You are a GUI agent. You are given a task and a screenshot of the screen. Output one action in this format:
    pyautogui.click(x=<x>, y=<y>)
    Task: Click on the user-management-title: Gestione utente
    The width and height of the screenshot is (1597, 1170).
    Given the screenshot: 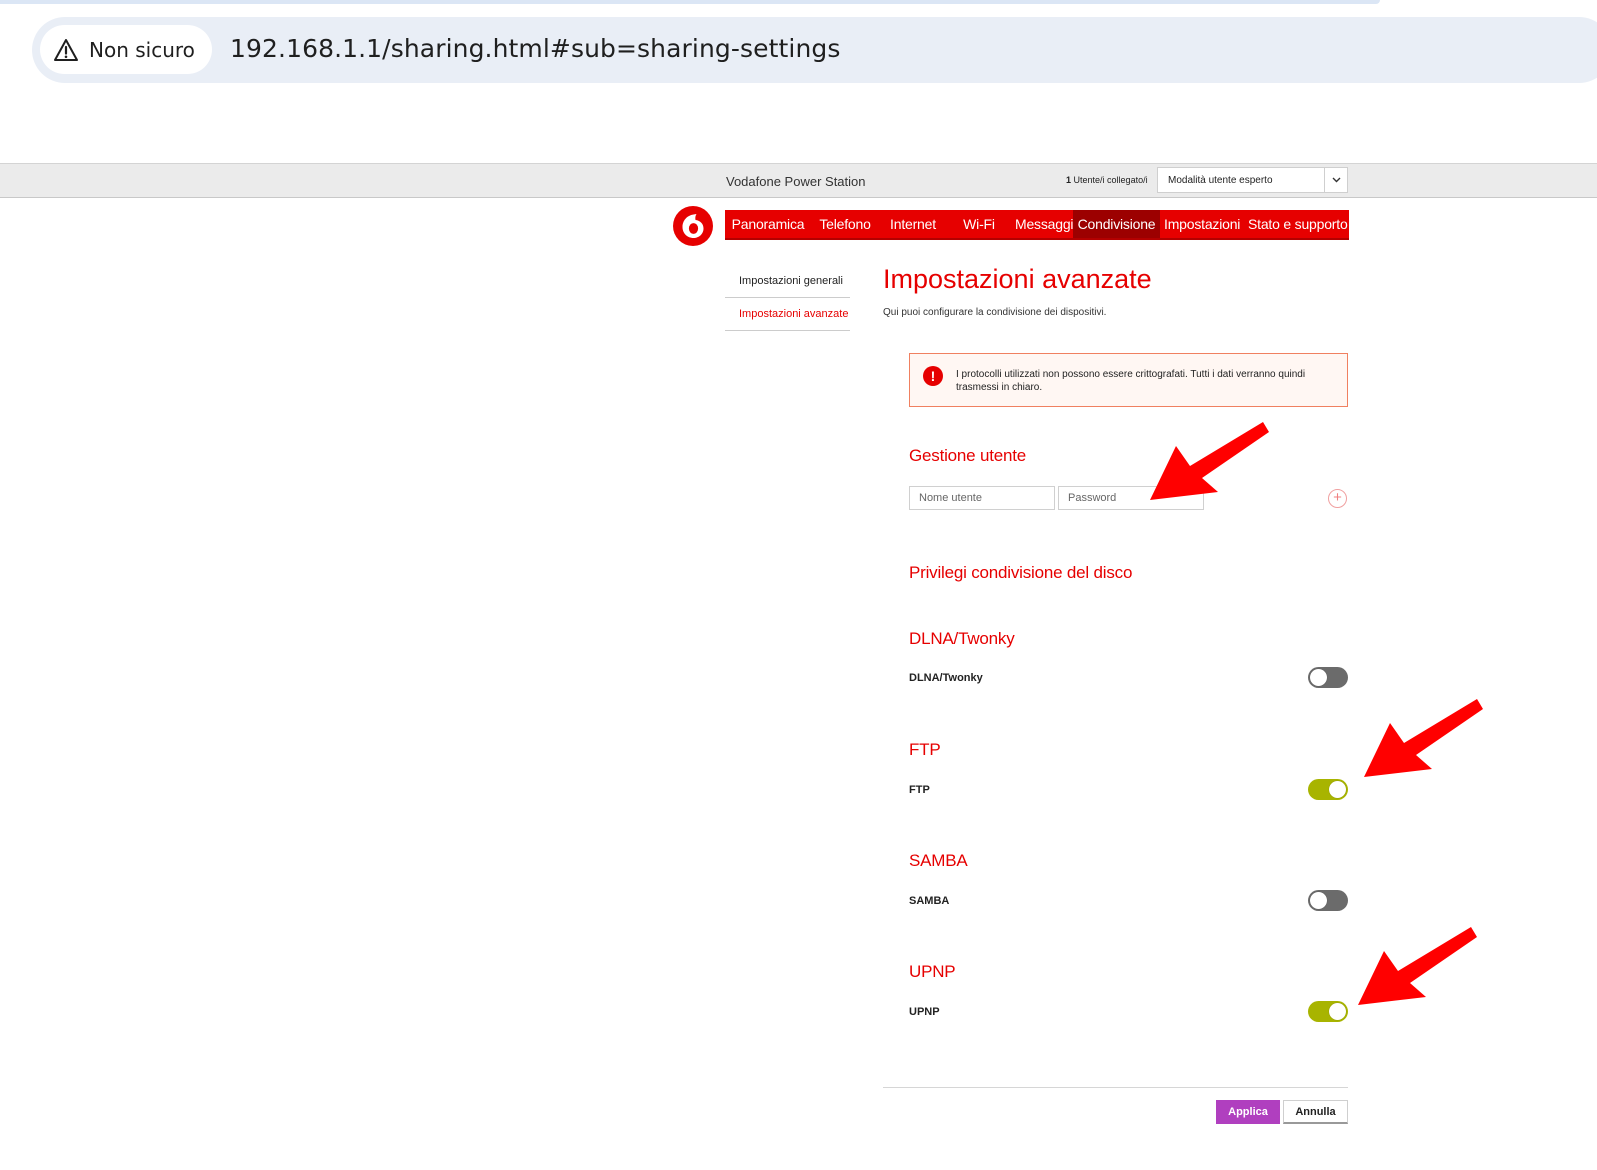 What is the action you would take?
    pyautogui.click(x=968, y=455)
    